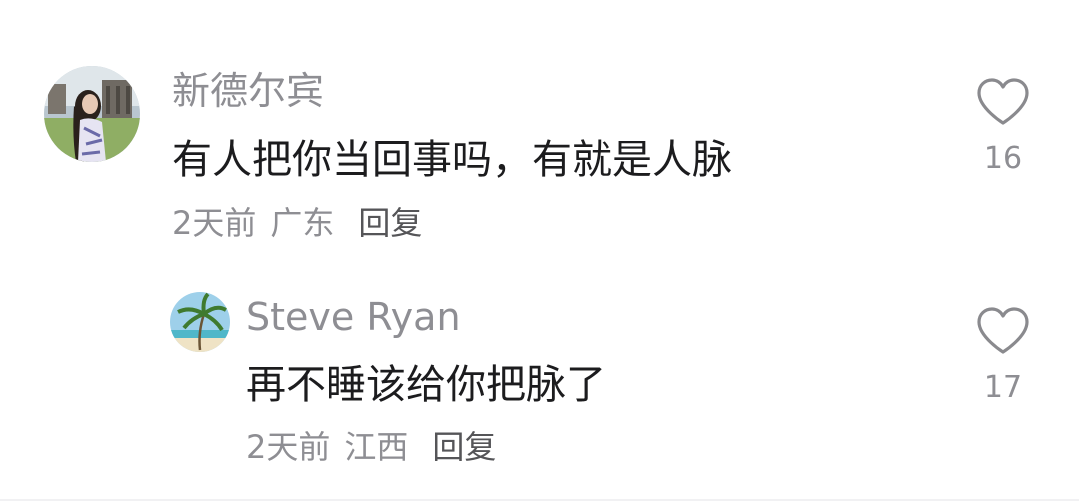 The width and height of the screenshot is (1079, 501). I want to click on comment-meta: 2天前 江西 回复, so click(371, 447).